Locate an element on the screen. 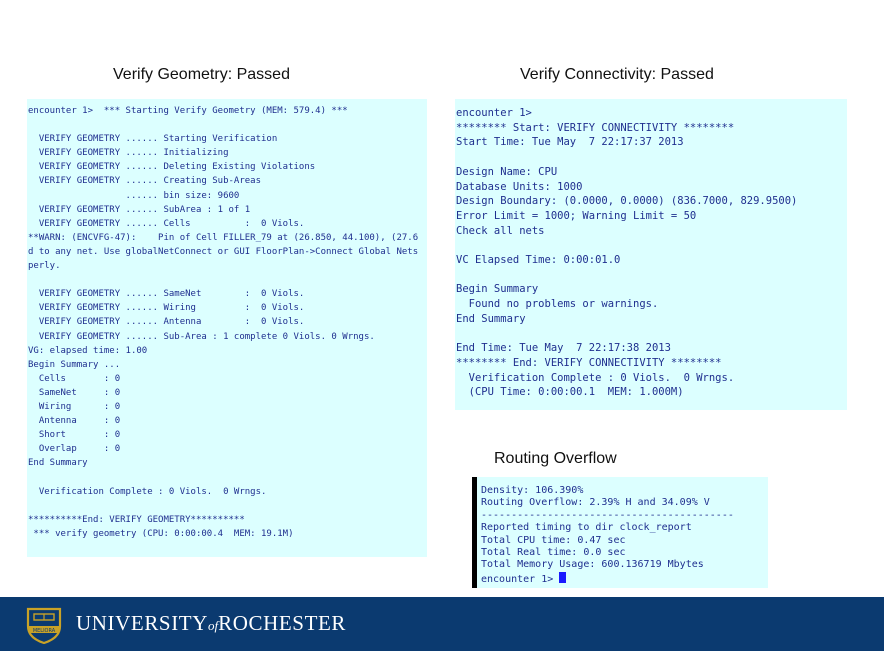 The height and width of the screenshot is (651, 884). terminal-cursor is located at coordinates (563, 577).